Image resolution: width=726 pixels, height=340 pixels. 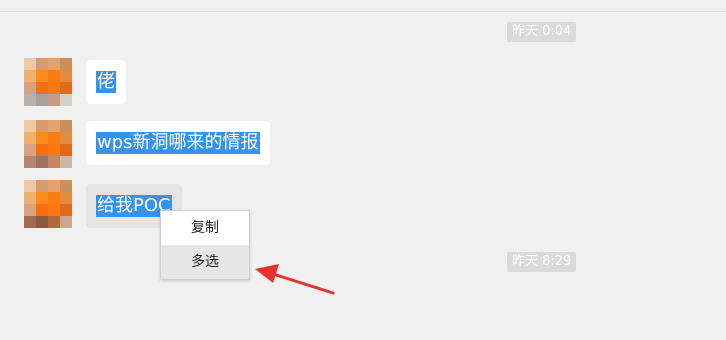 What do you see at coordinates (301, 283) in the screenshot?
I see `arrow-shaft` at bounding box center [301, 283].